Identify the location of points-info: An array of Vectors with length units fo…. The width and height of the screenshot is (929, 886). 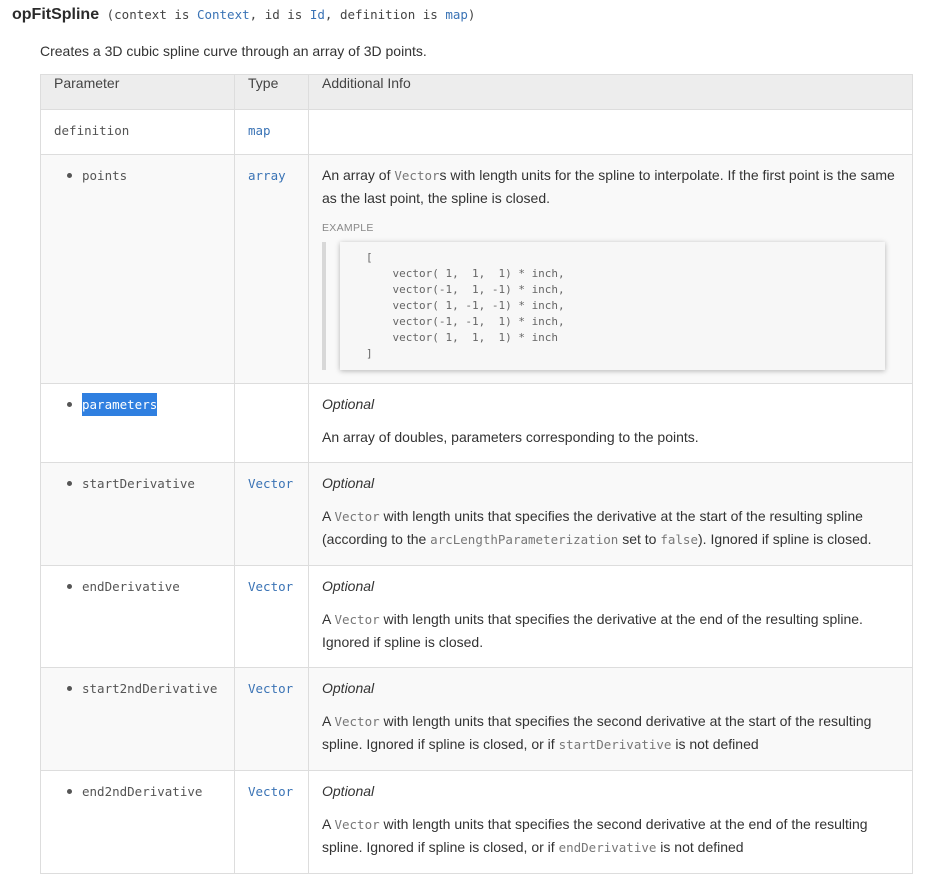
(610, 187).